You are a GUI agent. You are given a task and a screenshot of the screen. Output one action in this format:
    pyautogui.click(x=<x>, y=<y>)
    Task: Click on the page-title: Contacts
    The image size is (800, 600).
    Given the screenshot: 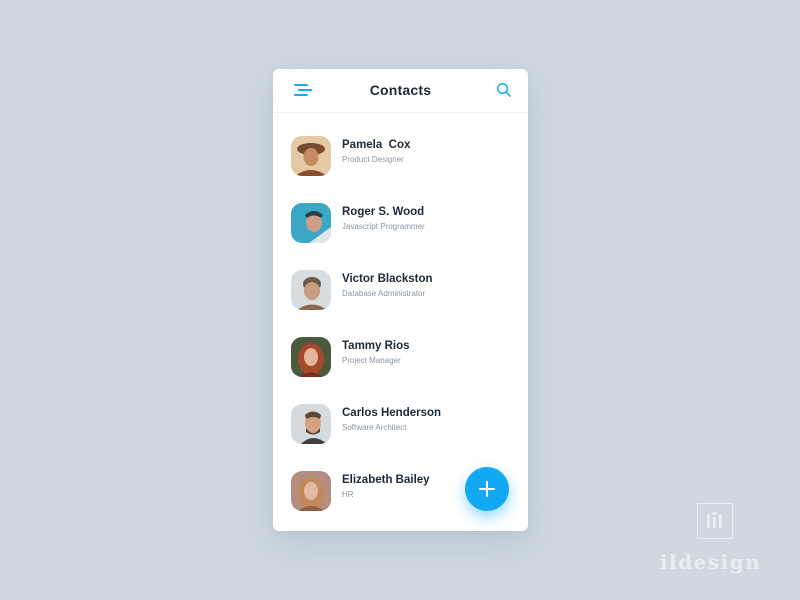 What is the action you would take?
    pyautogui.click(x=400, y=90)
    